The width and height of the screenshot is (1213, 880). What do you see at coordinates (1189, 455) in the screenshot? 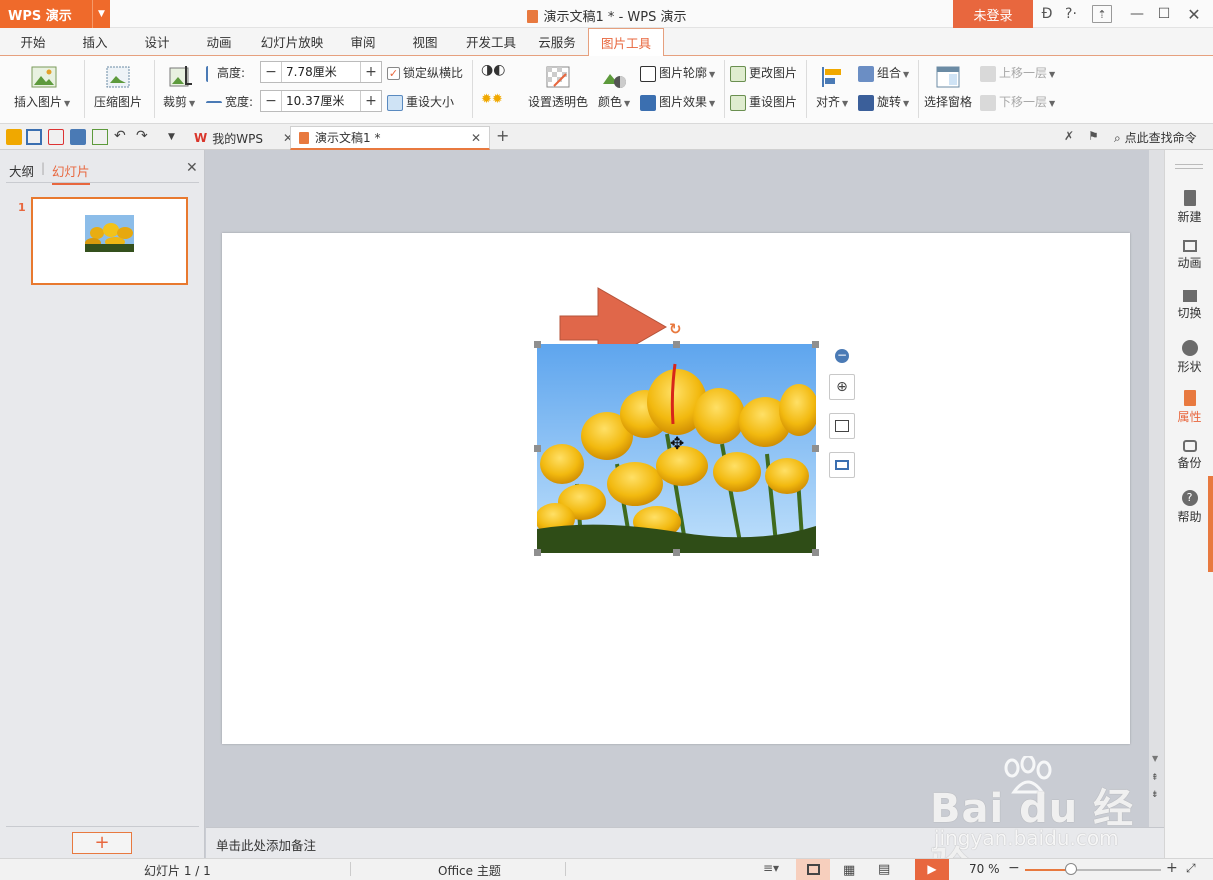
I see `panel-backup: 备份` at bounding box center [1189, 455].